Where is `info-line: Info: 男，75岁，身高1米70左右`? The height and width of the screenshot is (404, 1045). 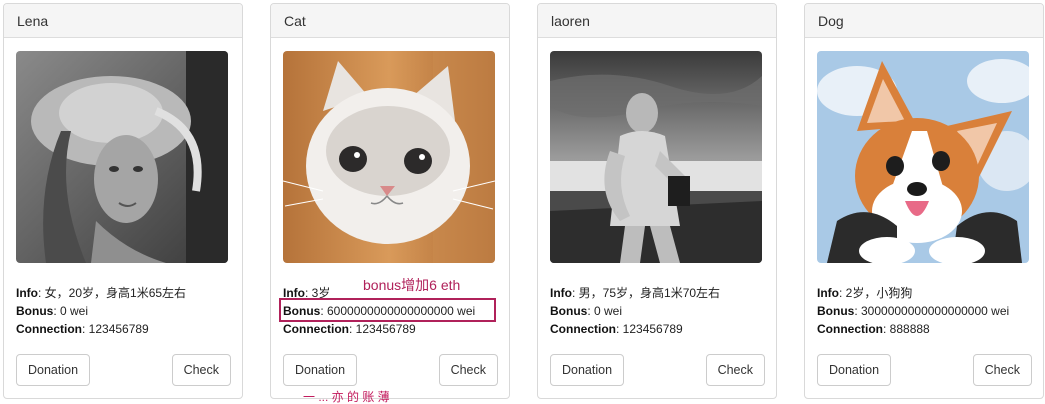
info-line: Info: 男，75岁，身高1米70左右 is located at coordinates (663, 293).